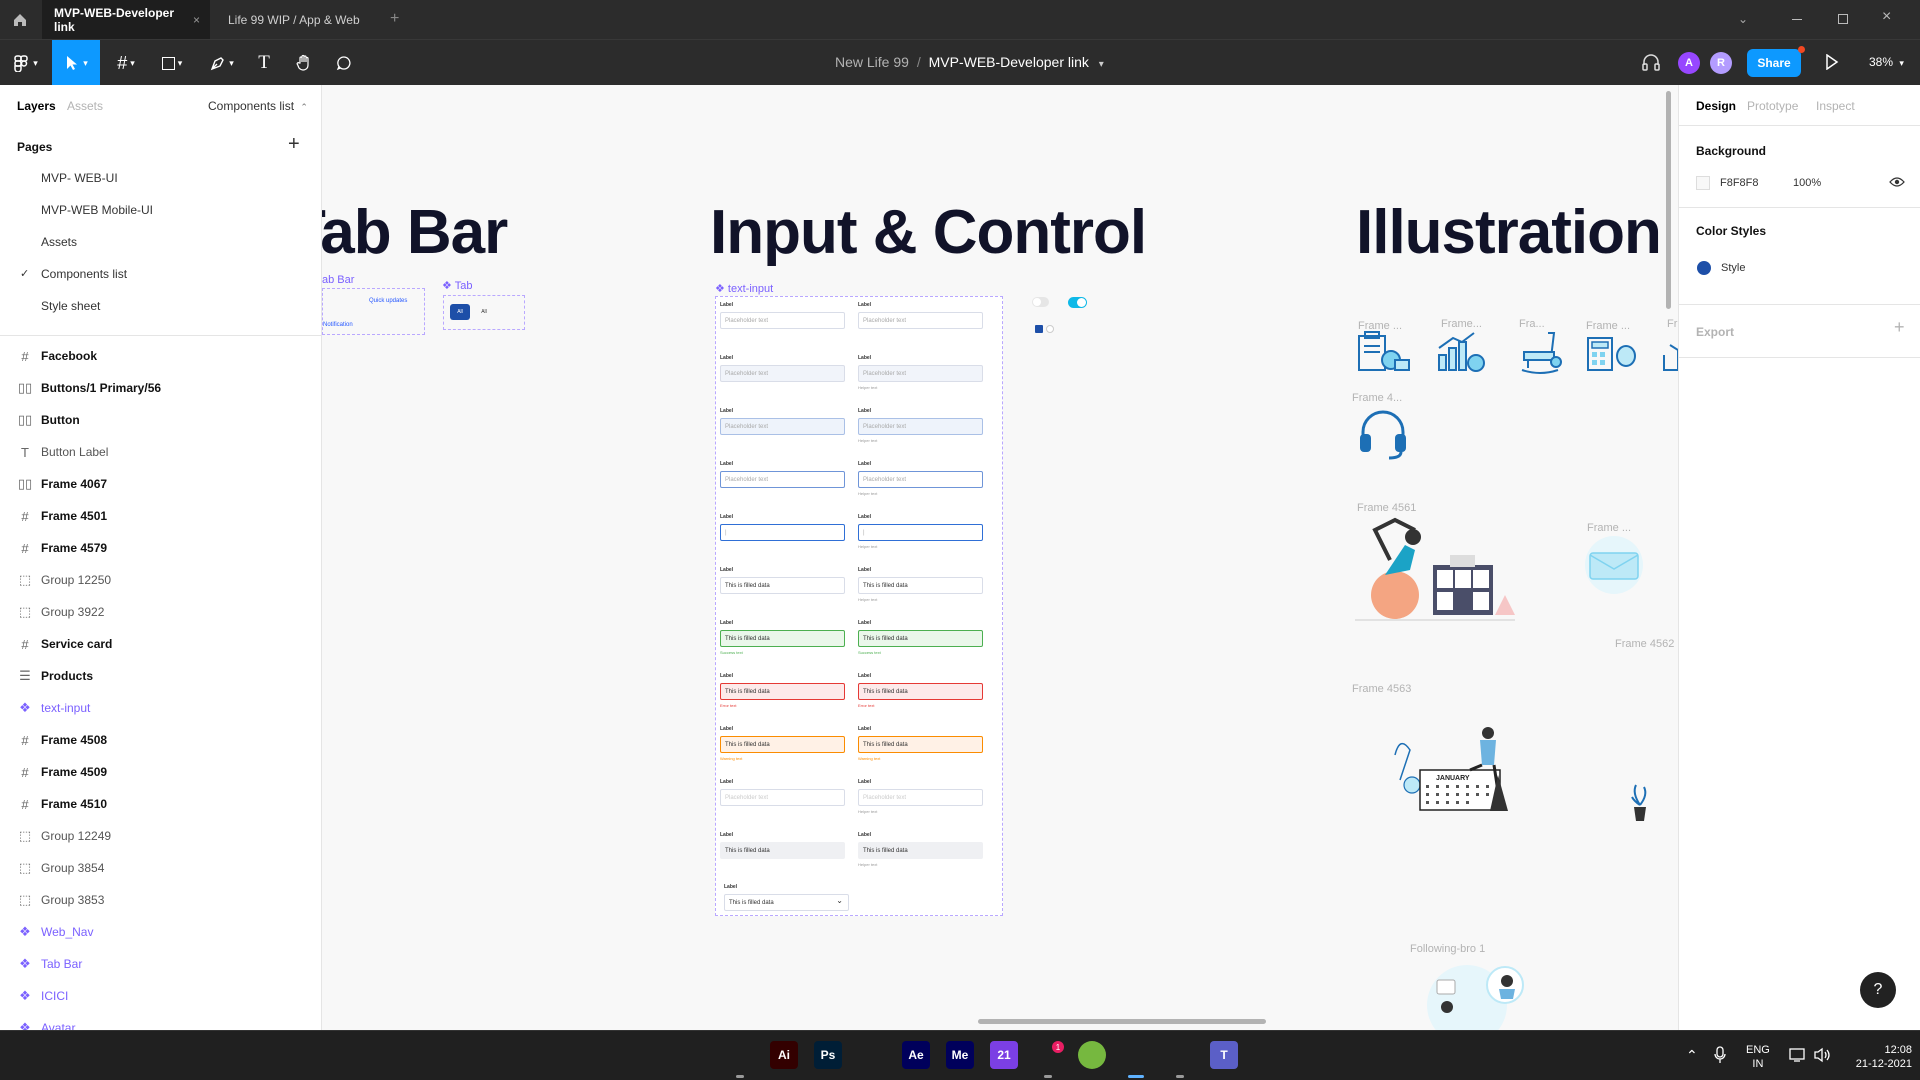 Image resolution: width=1920 pixels, height=1080 pixels. I want to click on calendar-illustration: JANUARY, so click(1452, 770).